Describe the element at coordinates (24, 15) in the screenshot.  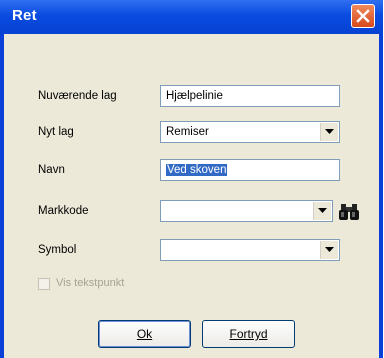
I see `window-title: Ret` at that location.